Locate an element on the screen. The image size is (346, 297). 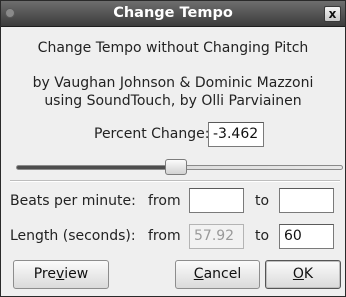
percent-change-label: Percent Change: is located at coordinates (152, 134).